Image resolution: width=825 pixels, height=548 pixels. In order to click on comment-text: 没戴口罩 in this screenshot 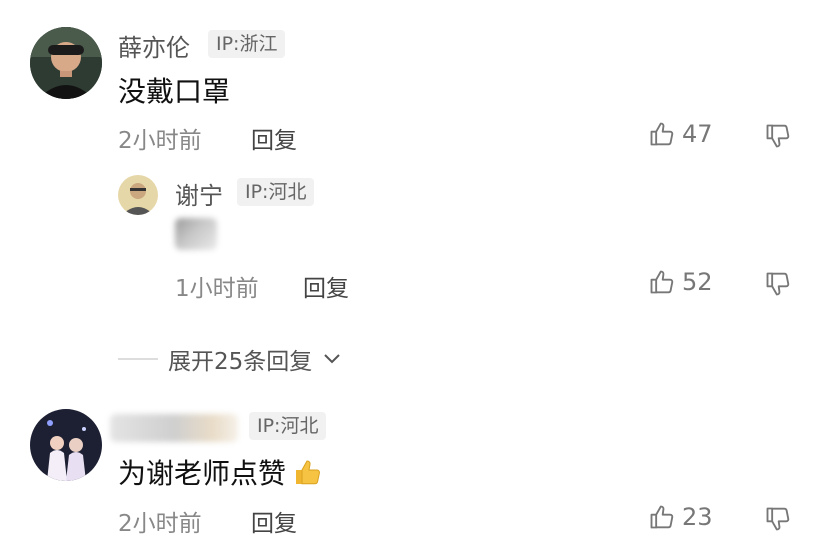, I will do `click(174, 91)`.